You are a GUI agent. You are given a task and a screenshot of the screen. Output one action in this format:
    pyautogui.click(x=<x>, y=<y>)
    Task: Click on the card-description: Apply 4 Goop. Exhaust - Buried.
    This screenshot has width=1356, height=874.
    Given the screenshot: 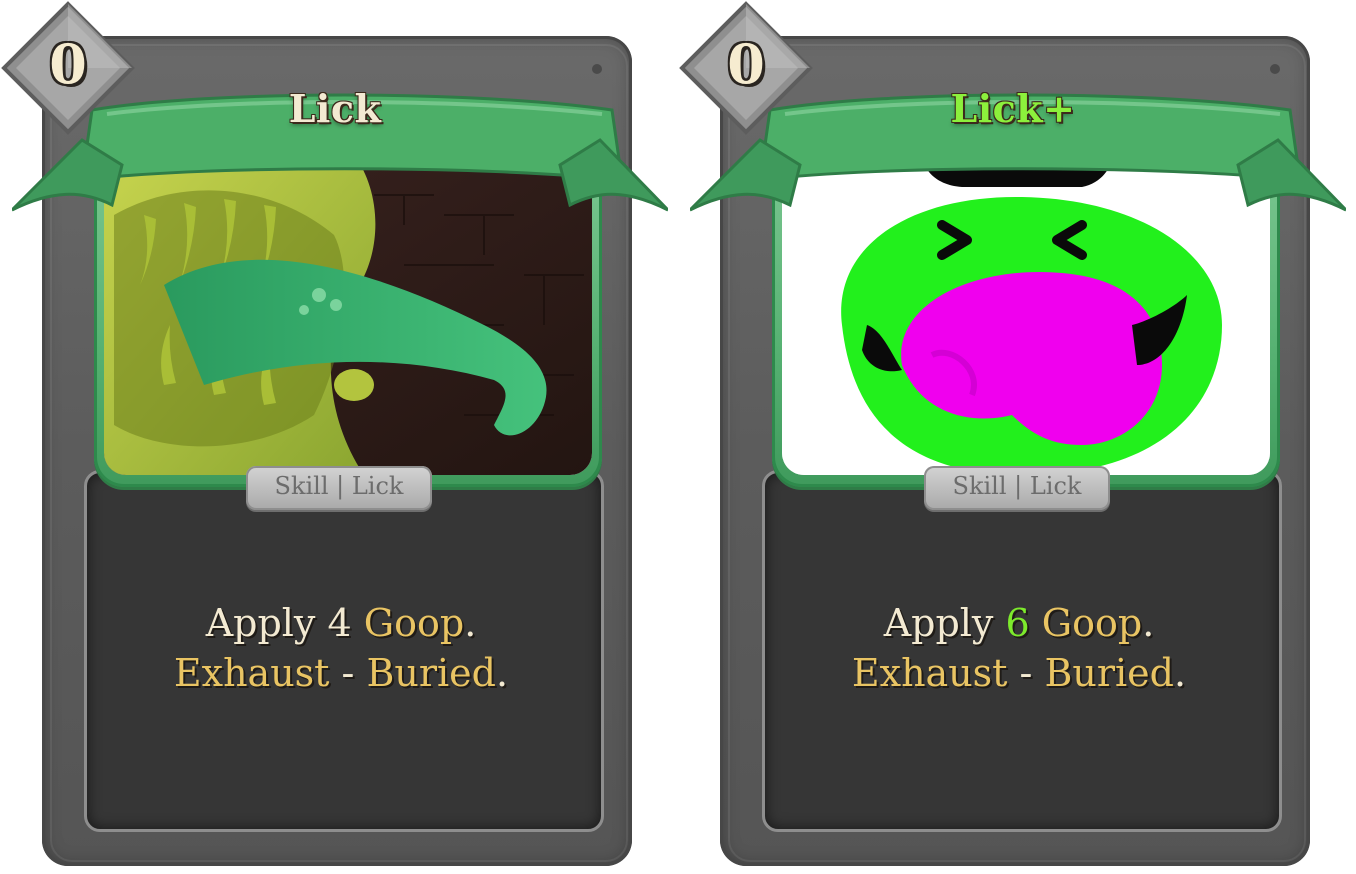 What is the action you would take?
    pyautogui.click(x=341, y=648)
    